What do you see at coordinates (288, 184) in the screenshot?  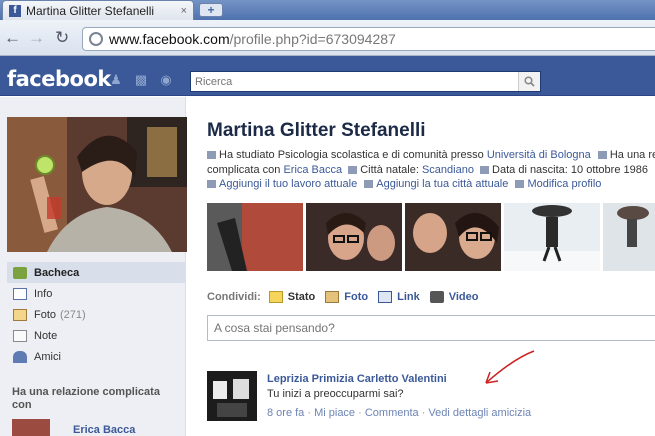 I see `add-work-link: Aggiungi il tuo lavoro attuale` at bounding box center [288, 184].